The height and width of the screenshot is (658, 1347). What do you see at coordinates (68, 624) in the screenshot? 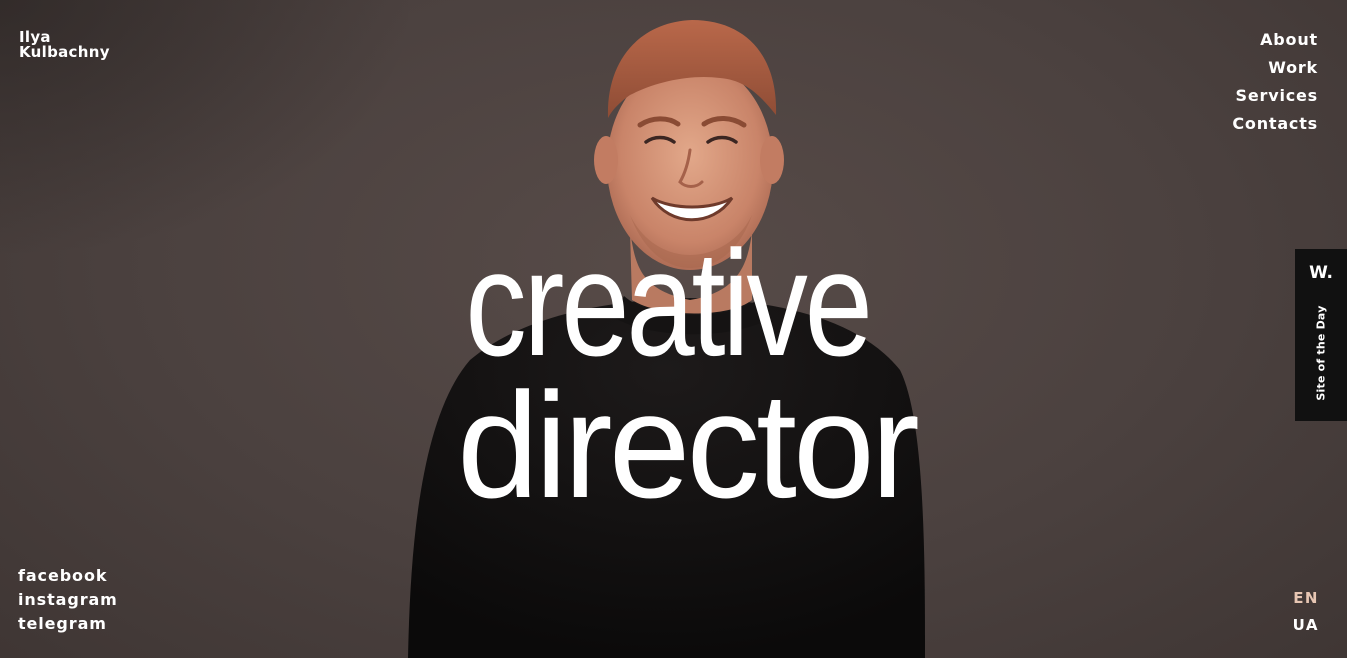
I see `social-link-telegram: telegram` at bounding box center [68, 624].